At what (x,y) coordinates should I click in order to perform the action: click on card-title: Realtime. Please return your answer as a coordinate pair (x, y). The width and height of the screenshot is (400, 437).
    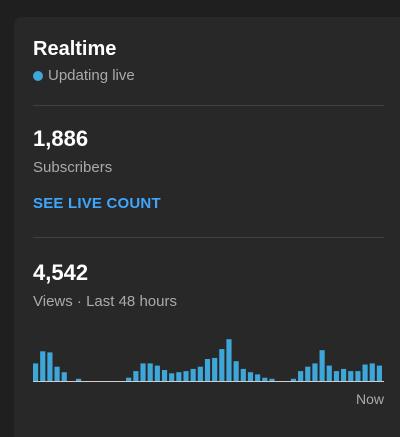
    Looking at the image, I should click on (75, 49).